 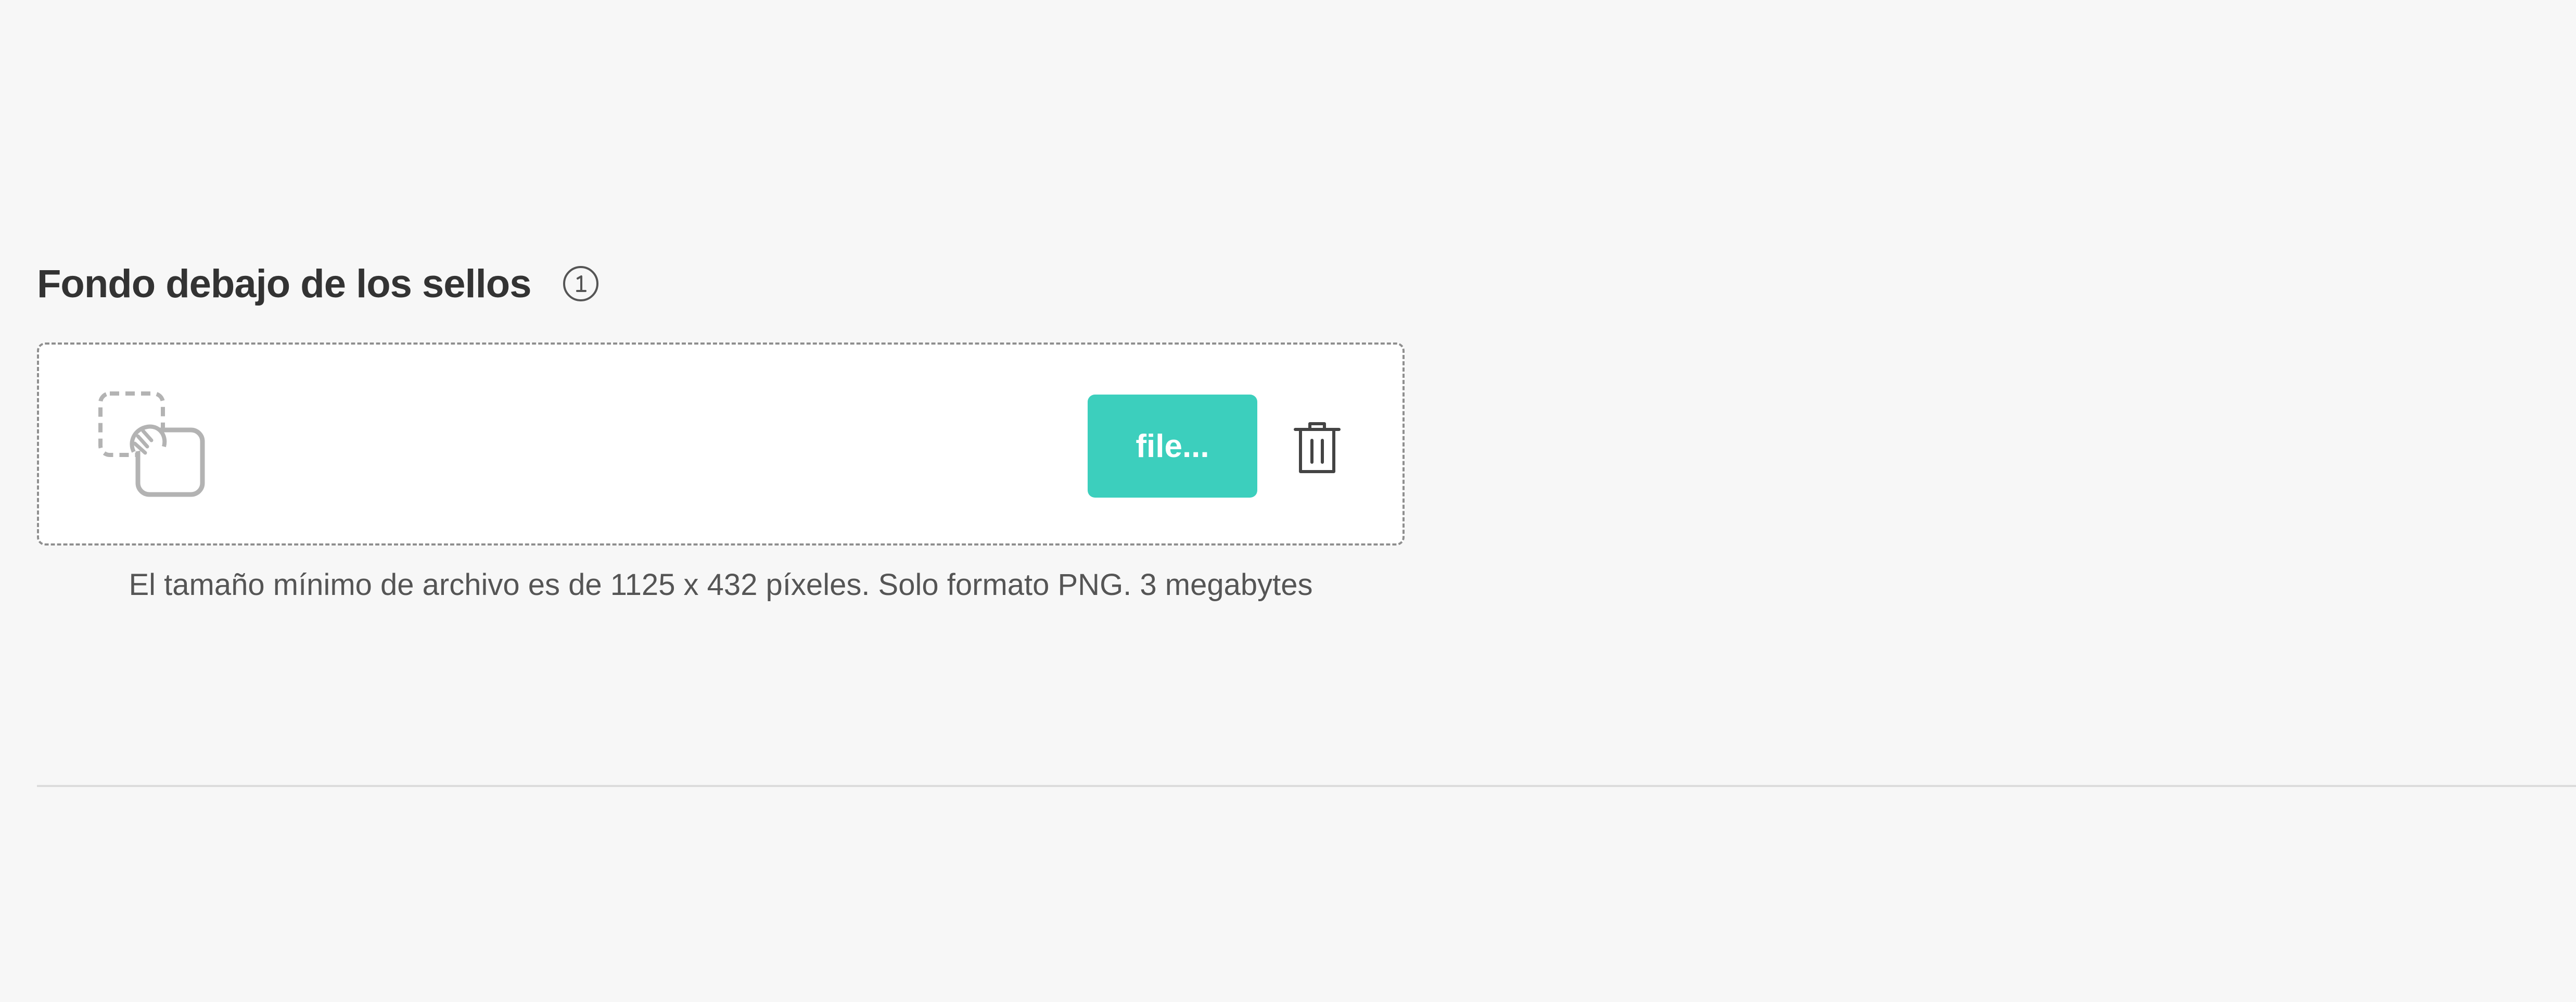 What do you see at coordinates (284, 283) in the screenshot?
I see `section-title: Fondo debajo de los sellos` at bounding box center [284, 283].